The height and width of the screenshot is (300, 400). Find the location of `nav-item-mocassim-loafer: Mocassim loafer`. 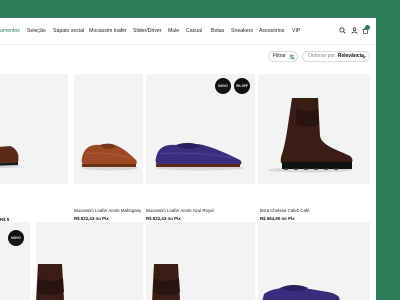

nav-item-mocassim-loafer: Mocassim loafer is located at coordinates (108, 31).